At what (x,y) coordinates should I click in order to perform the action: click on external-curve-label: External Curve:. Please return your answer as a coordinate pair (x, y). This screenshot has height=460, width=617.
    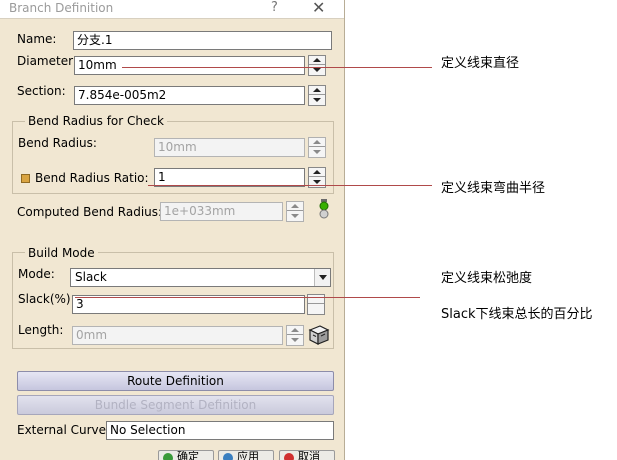
    Looking at the image, I should click on (64, 430).